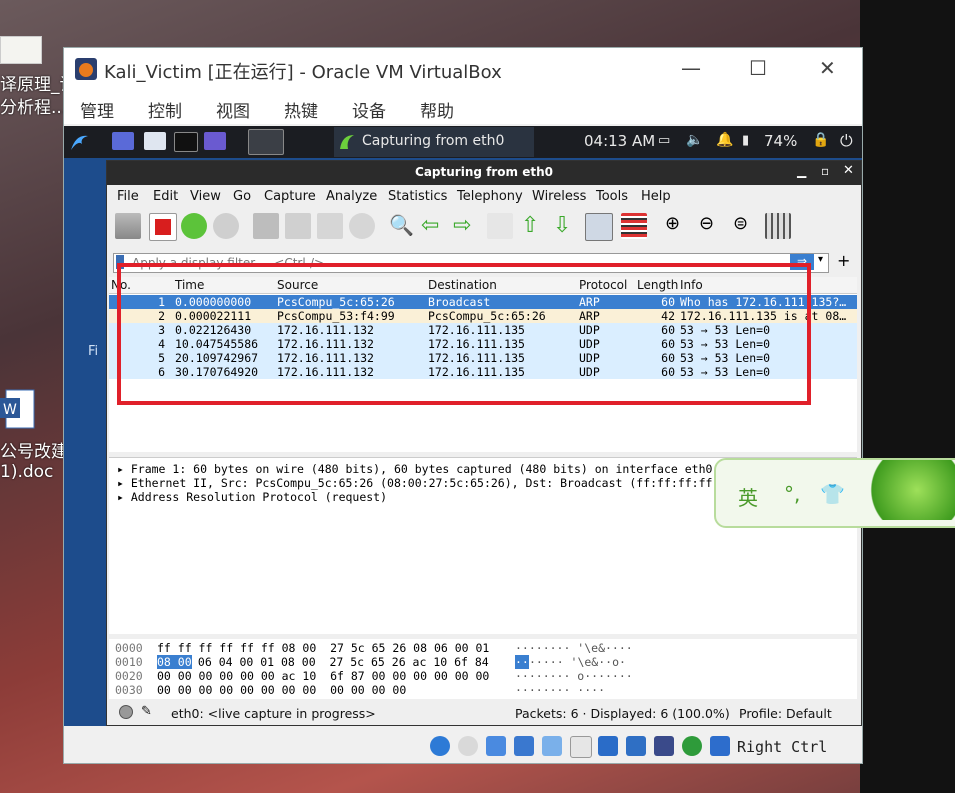  Describe the element at coordinates (778, 226) in the screenshot. I see `resize-columns-icon` at that location.